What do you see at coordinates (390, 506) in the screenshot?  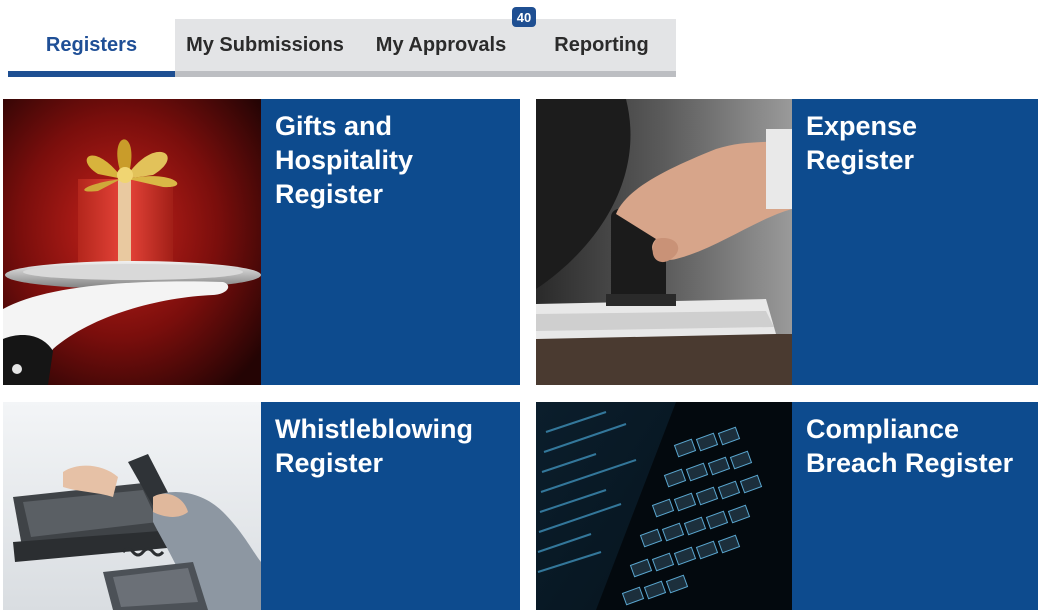 I see `tile-whistleblowing-panel: Whistleblowing Register` at bounding box center [390, 506].